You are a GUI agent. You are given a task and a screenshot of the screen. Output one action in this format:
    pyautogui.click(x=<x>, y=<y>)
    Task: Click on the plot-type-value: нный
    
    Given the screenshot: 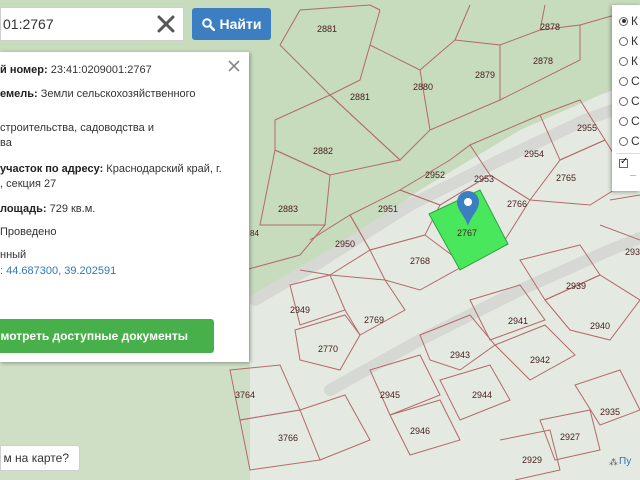 What is the action you would take?
    pyautogui.click(x=13, y=255)
    